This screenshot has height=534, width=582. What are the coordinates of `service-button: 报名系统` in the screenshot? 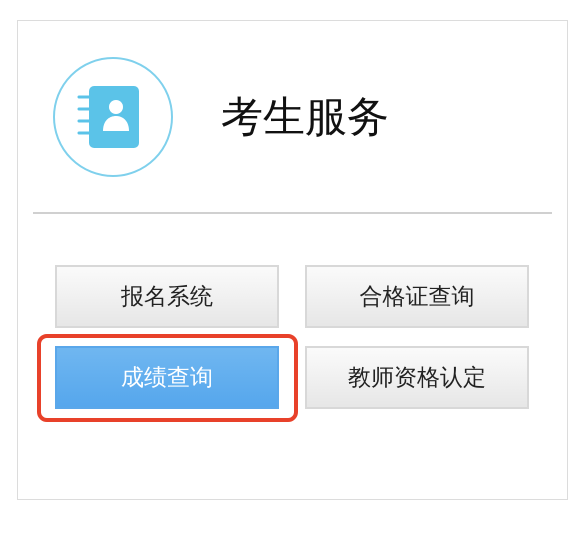 It's located at (167, 296).